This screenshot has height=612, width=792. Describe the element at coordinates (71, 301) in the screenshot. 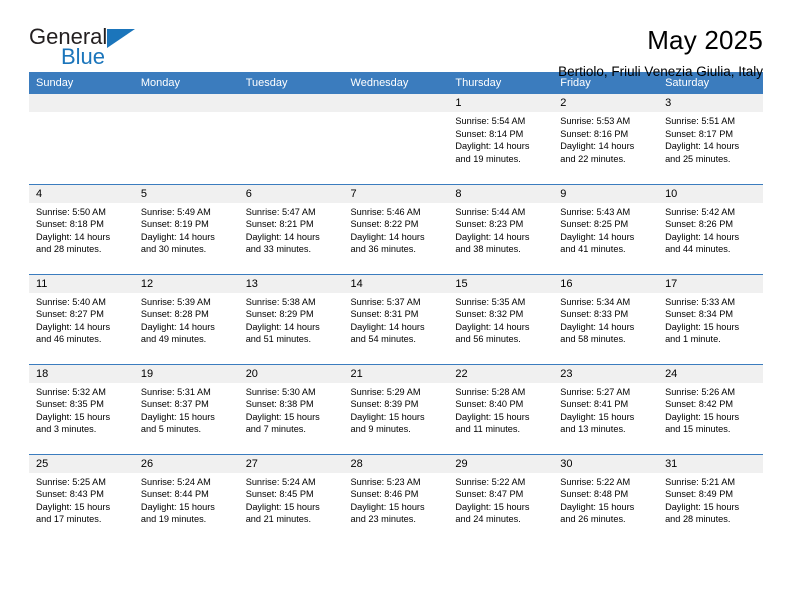

I see `sunrise-text: Sunrise: 5:40 AM` at that location.